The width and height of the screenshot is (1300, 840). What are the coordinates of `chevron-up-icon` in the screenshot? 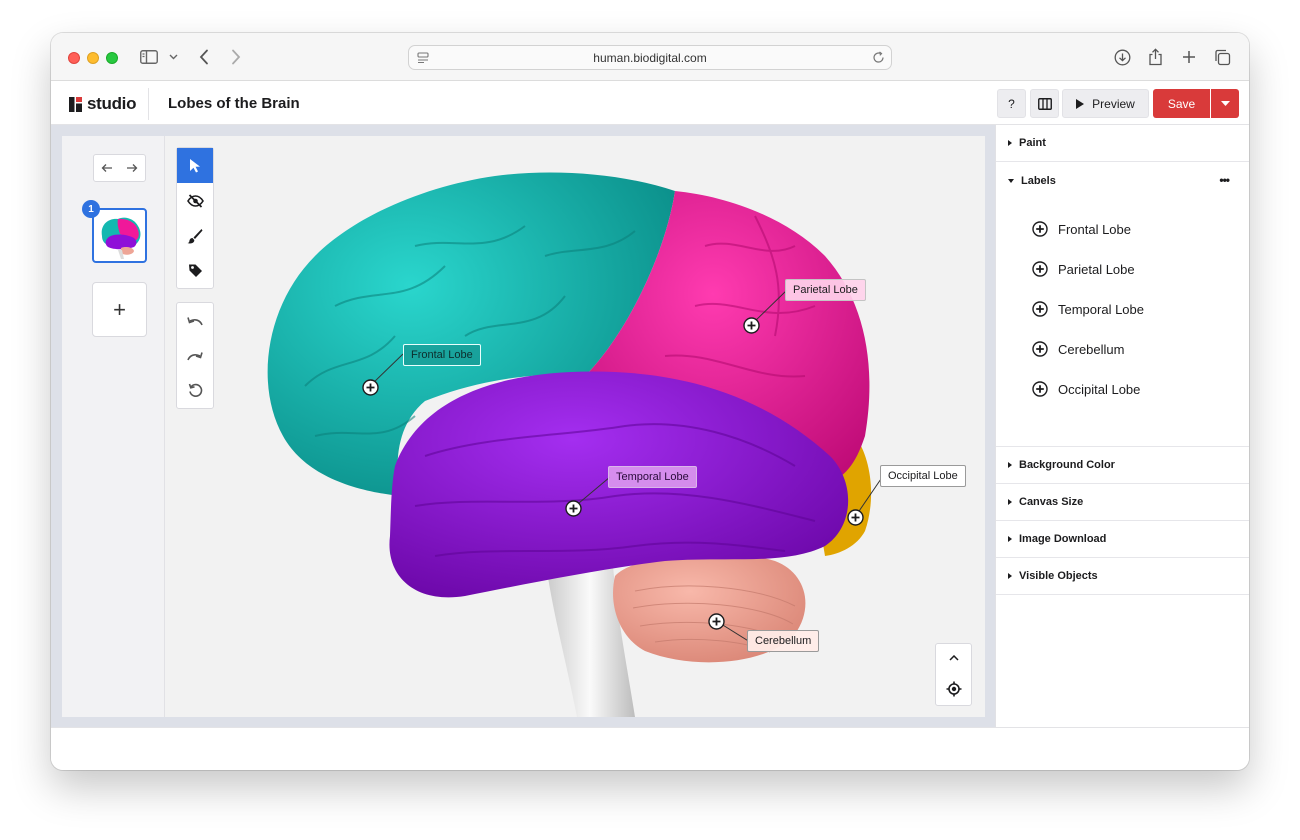 It's located at (953, 658).